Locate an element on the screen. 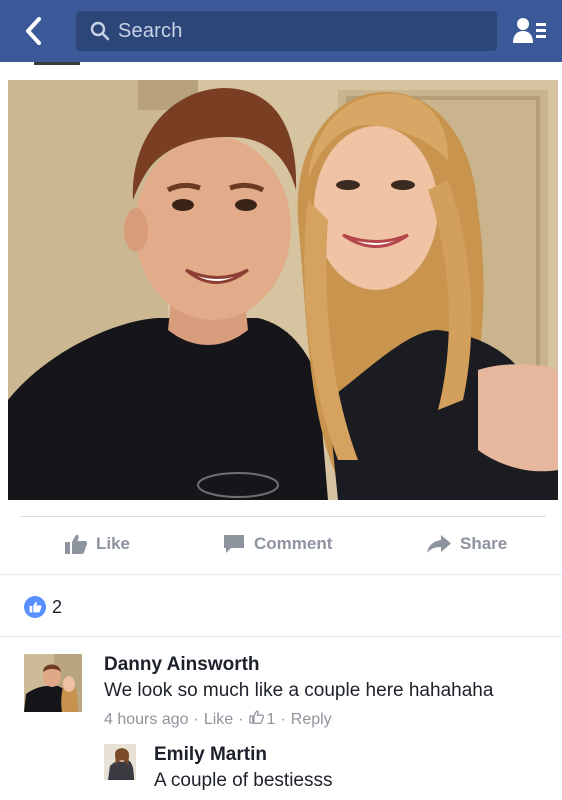  reaction-summary: 2 is located at coordinates (43, 607).